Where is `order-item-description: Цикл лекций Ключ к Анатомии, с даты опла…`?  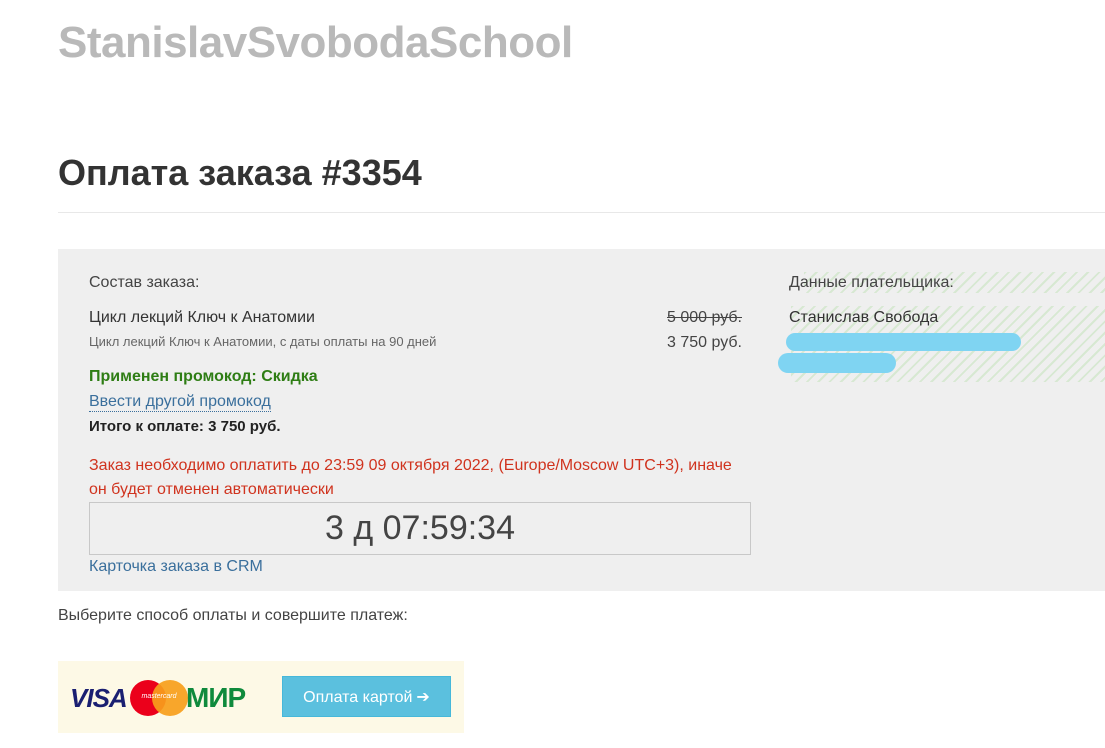 order-item-description: Цикл лекций Ключ к Анатомии, с даты опла… is located at coordinates (263, 341).